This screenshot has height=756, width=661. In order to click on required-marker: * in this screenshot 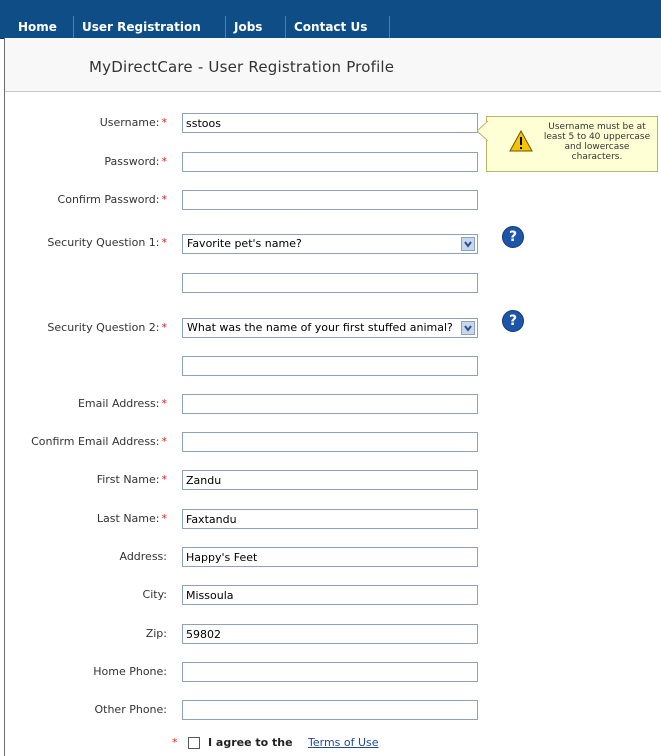, I will do `click(175, 742)`.